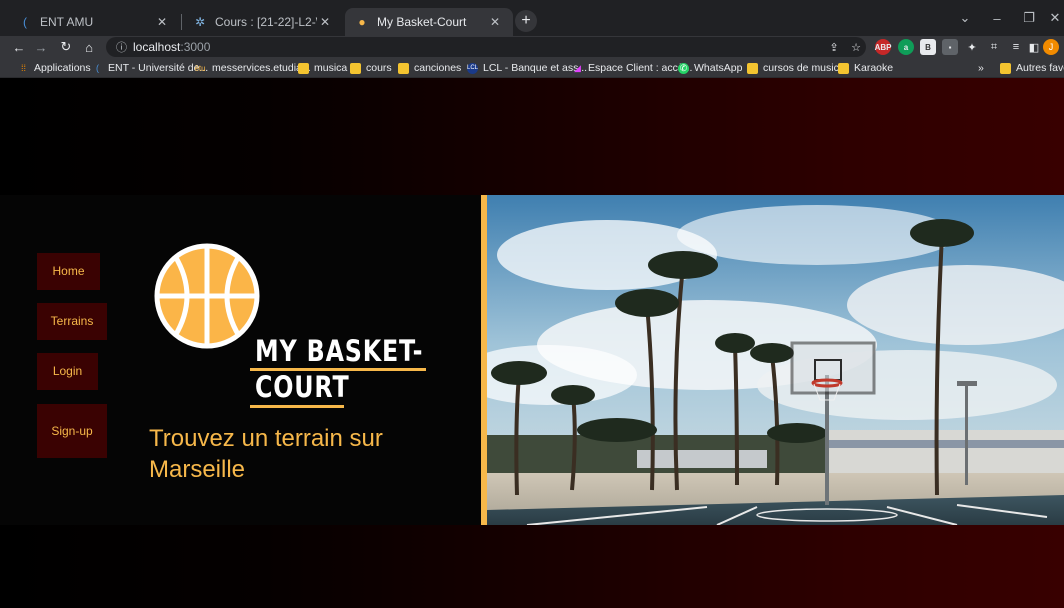  What do you see at coordinates (526, 21) in the screenshot?
I see `new-tab-button: +` at bounding box center [526, 21].